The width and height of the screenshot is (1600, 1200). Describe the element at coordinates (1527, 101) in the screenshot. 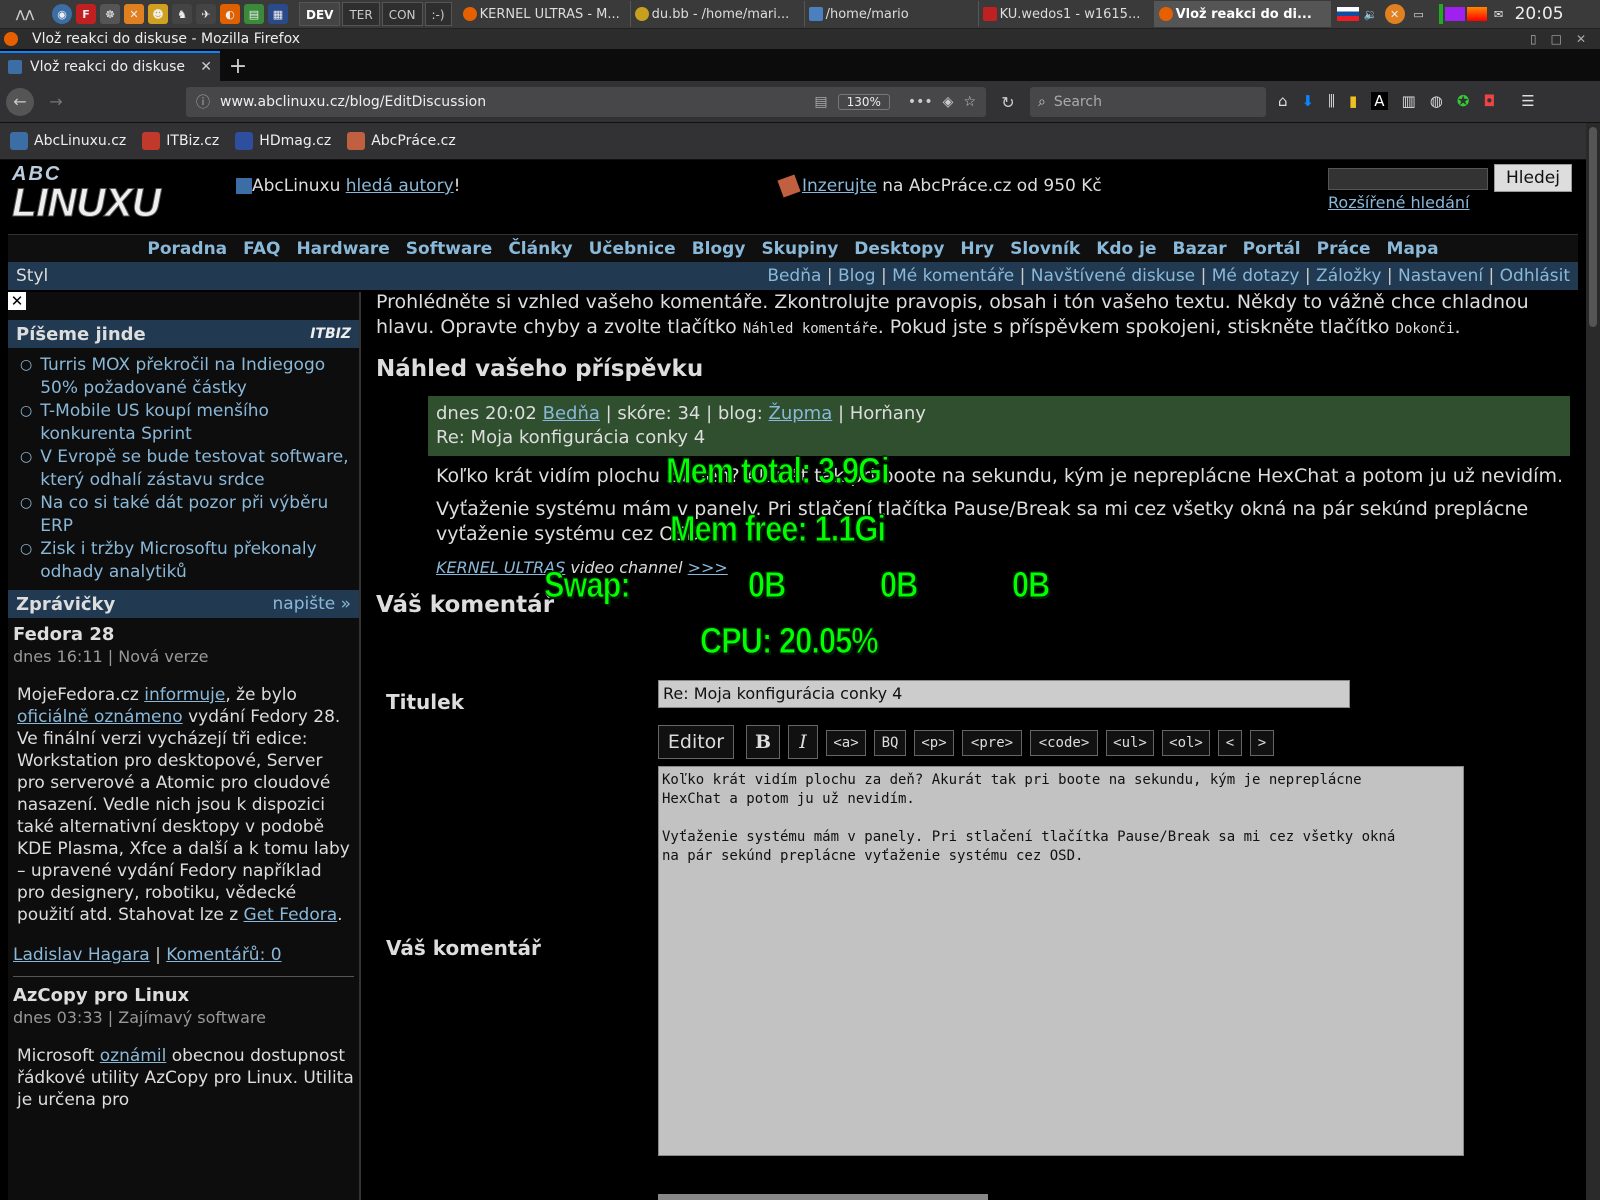

I see `menu-icon: ☰` at that location.